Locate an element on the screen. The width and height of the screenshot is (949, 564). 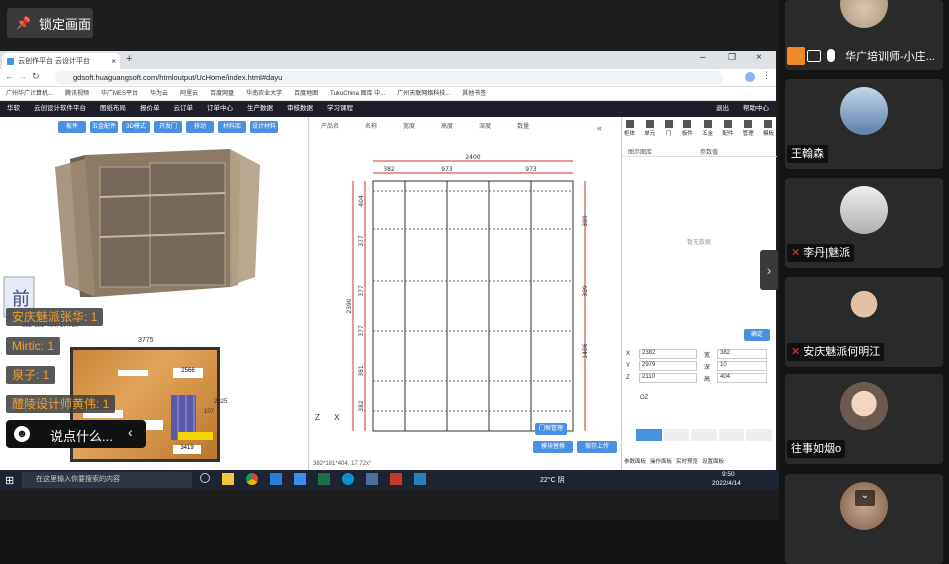
participant-card: 王翰森 is located at coordinates (864, 124).